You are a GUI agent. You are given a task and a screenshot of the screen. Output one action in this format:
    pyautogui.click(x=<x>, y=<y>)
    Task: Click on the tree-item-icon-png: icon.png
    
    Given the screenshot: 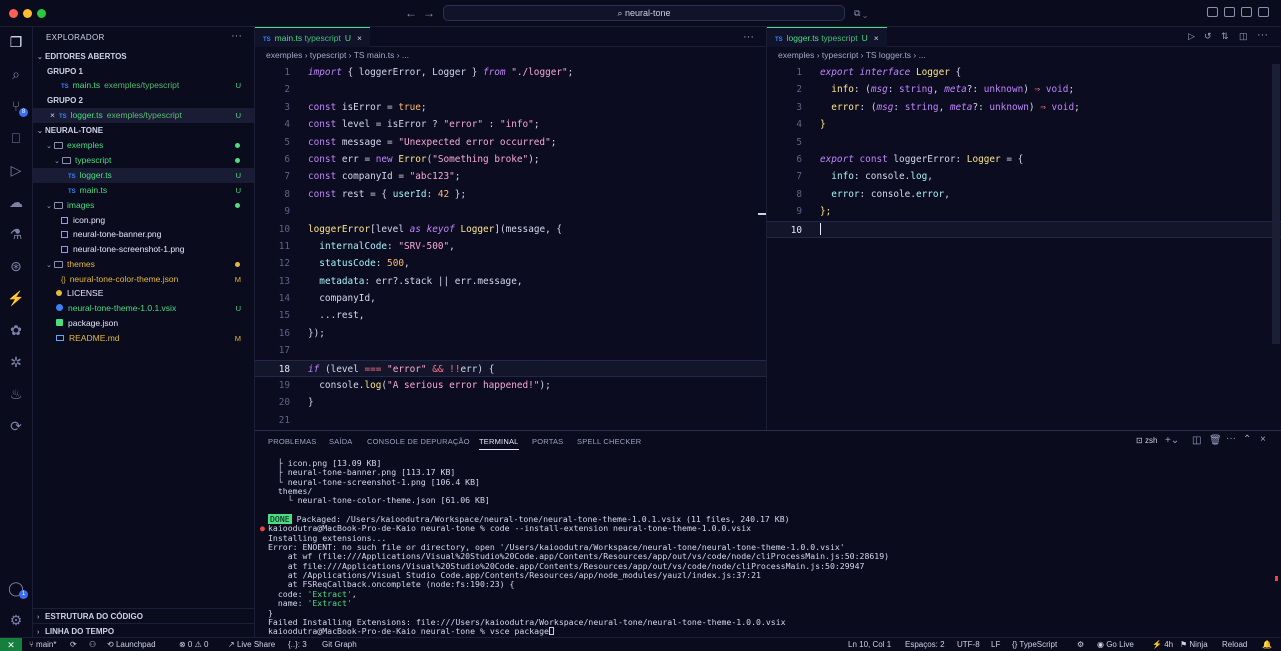 What is the action you would take?
    pyautogui.click(x=143, y=220)
    